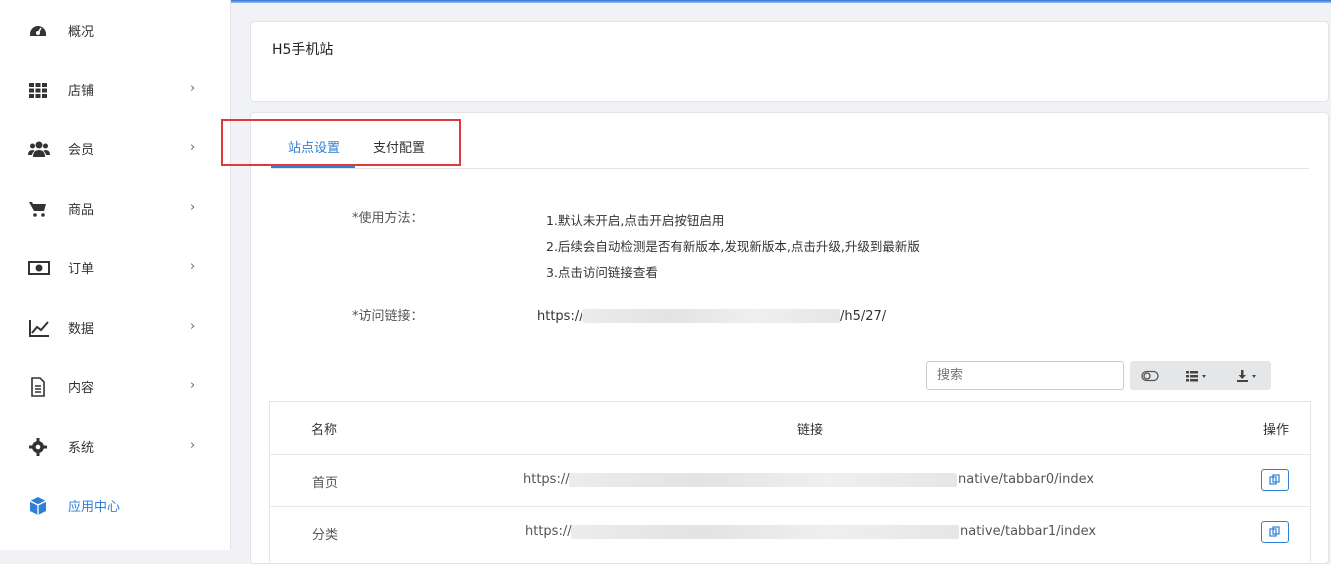  I want to click on sidebar-item-app-center: 应用中心, so click(115, 506).